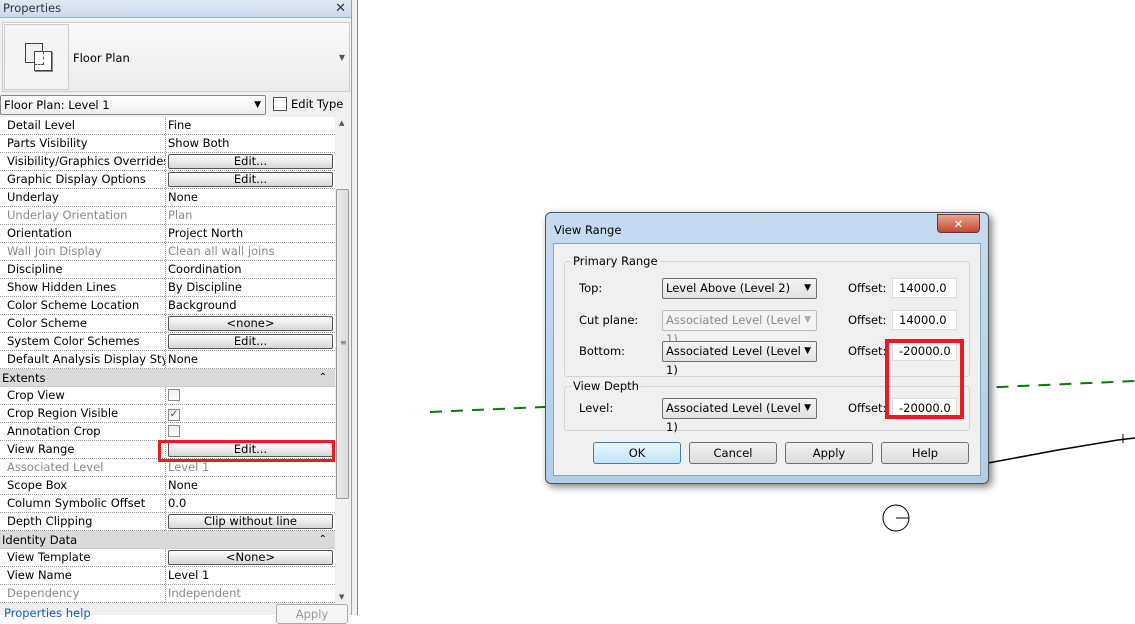  Describe the element at coordinates (637, 453) in the screenshot. I see `ok-button: OK` at that location.